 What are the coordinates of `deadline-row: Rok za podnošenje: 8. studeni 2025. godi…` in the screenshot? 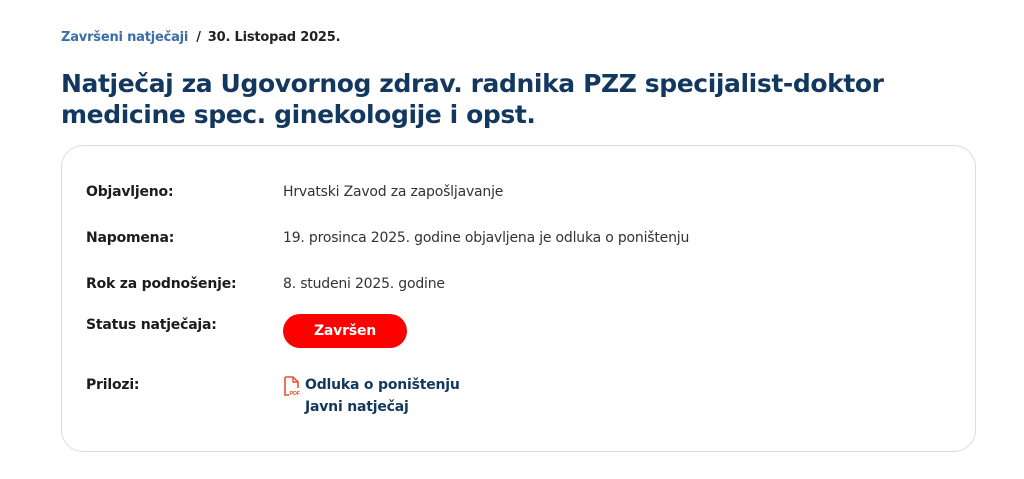 It's located at (265, 284).